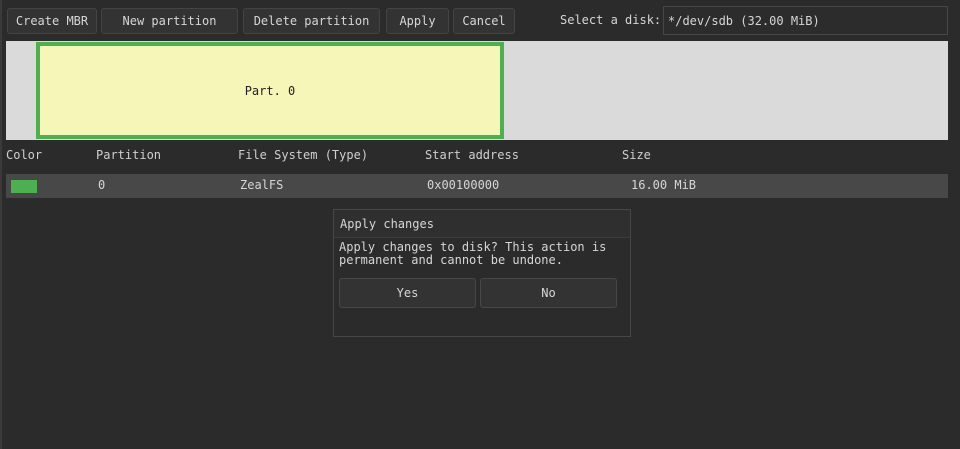 This screenshot has width=960, height=449. What do you see at coordinates (548, 293) in the screenshot?
I see `dialog-no-button: No` at bounding box center [548, 293].